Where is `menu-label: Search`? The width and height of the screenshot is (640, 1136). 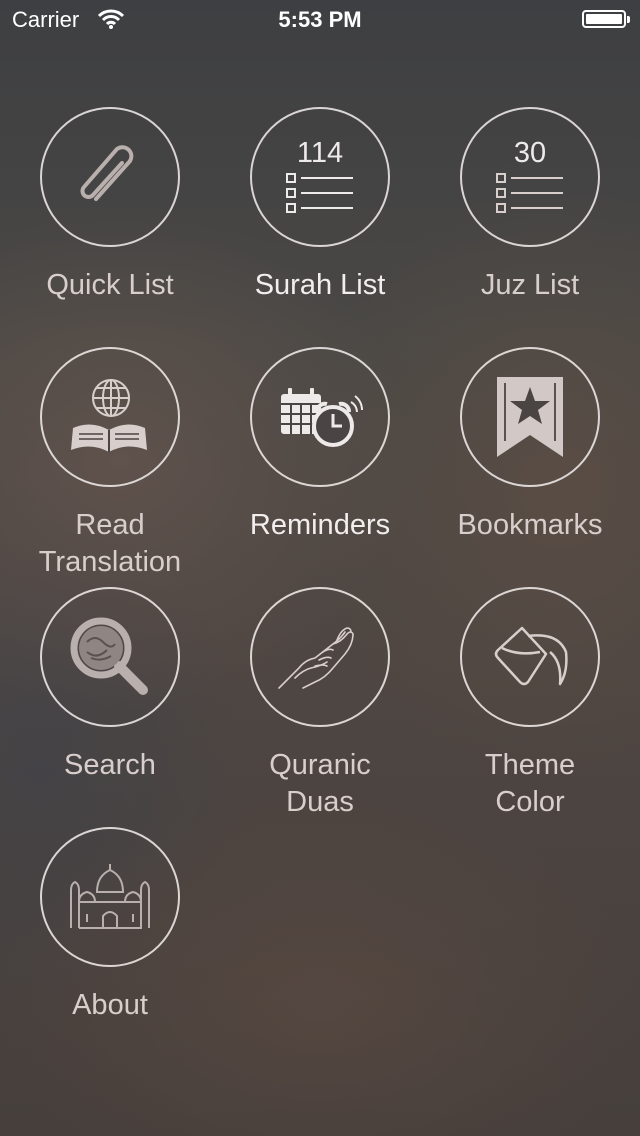 menu-label: Search is located at coordinates (110, 765).